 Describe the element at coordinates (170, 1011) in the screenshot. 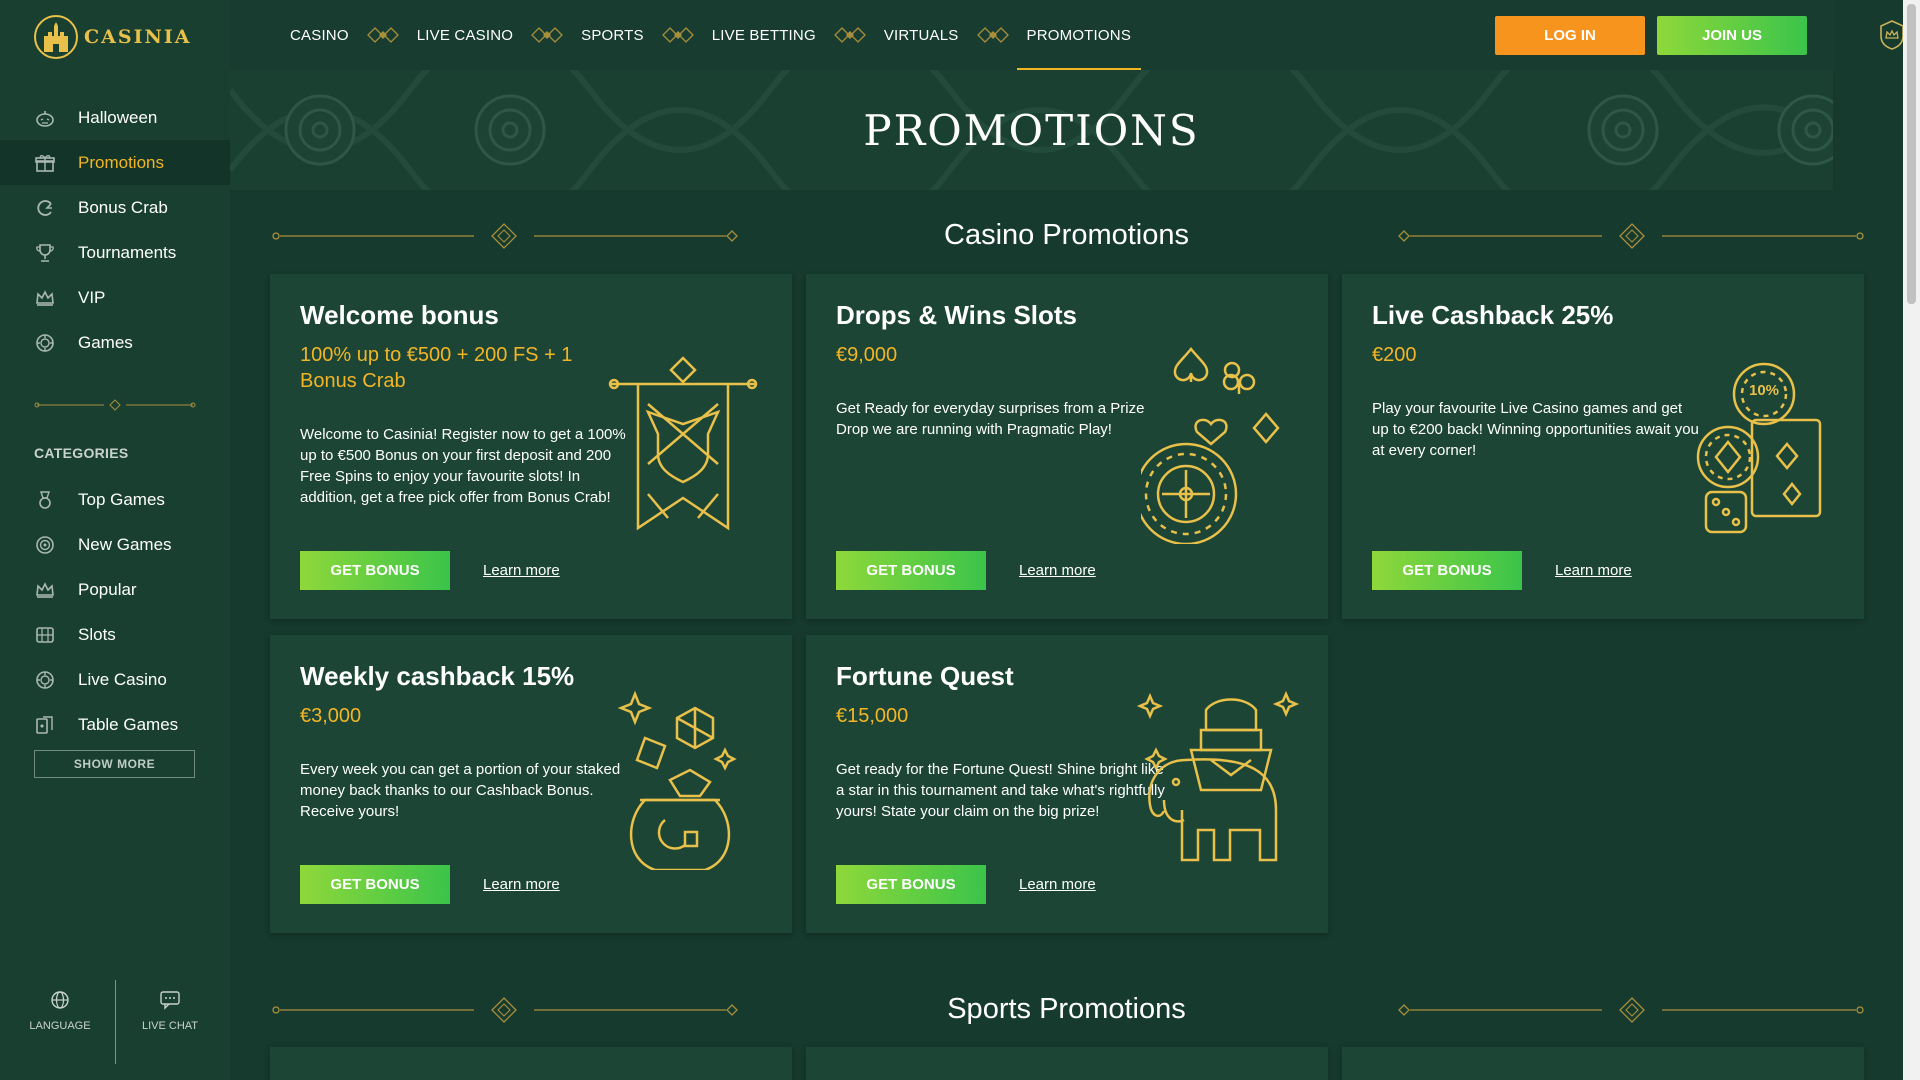

I see `live-chat-button: LIVE CHAT` at that location.